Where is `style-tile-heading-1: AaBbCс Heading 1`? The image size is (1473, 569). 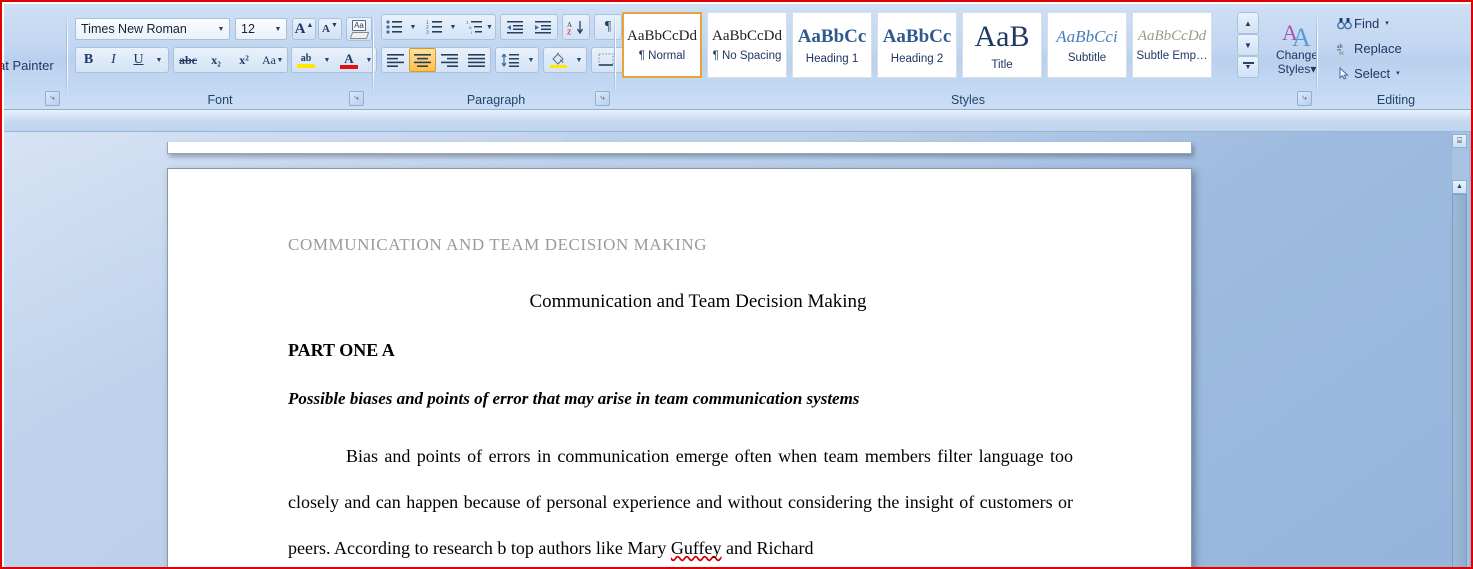 style-tile-heading-1: AaBbCс Heading 1 is located at coordinates (832, 45).